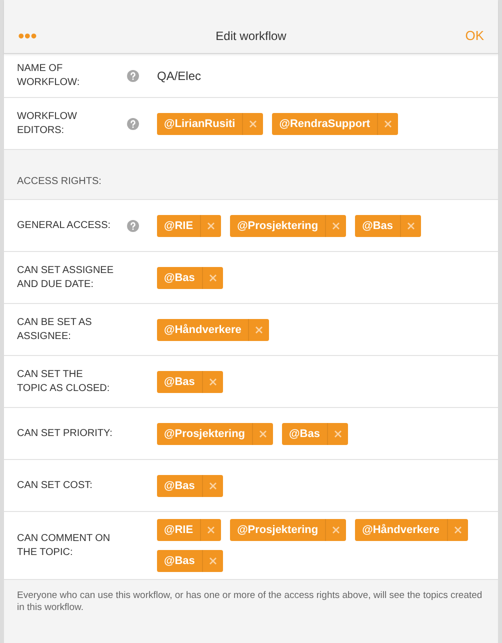 This screenshot has width=502, height=643. What do you see at coordinates (59, 182) in the screenshot?
I see `section-title: ACCESS RIGHTS:` at bounding box center [59, 182].